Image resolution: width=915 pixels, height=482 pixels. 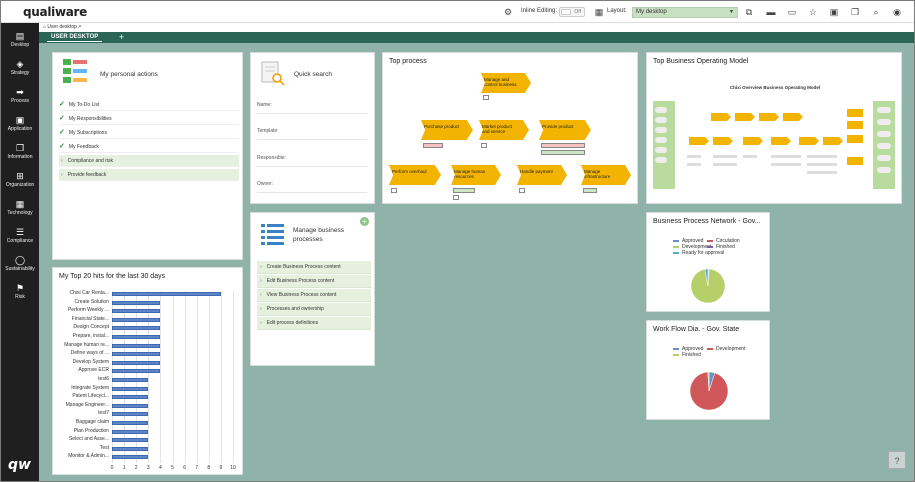 What do you see at coordinates (20, 124) in the screenshot?
I see `nav-item-application: ▣ Application` at bounding box center [20, 124].